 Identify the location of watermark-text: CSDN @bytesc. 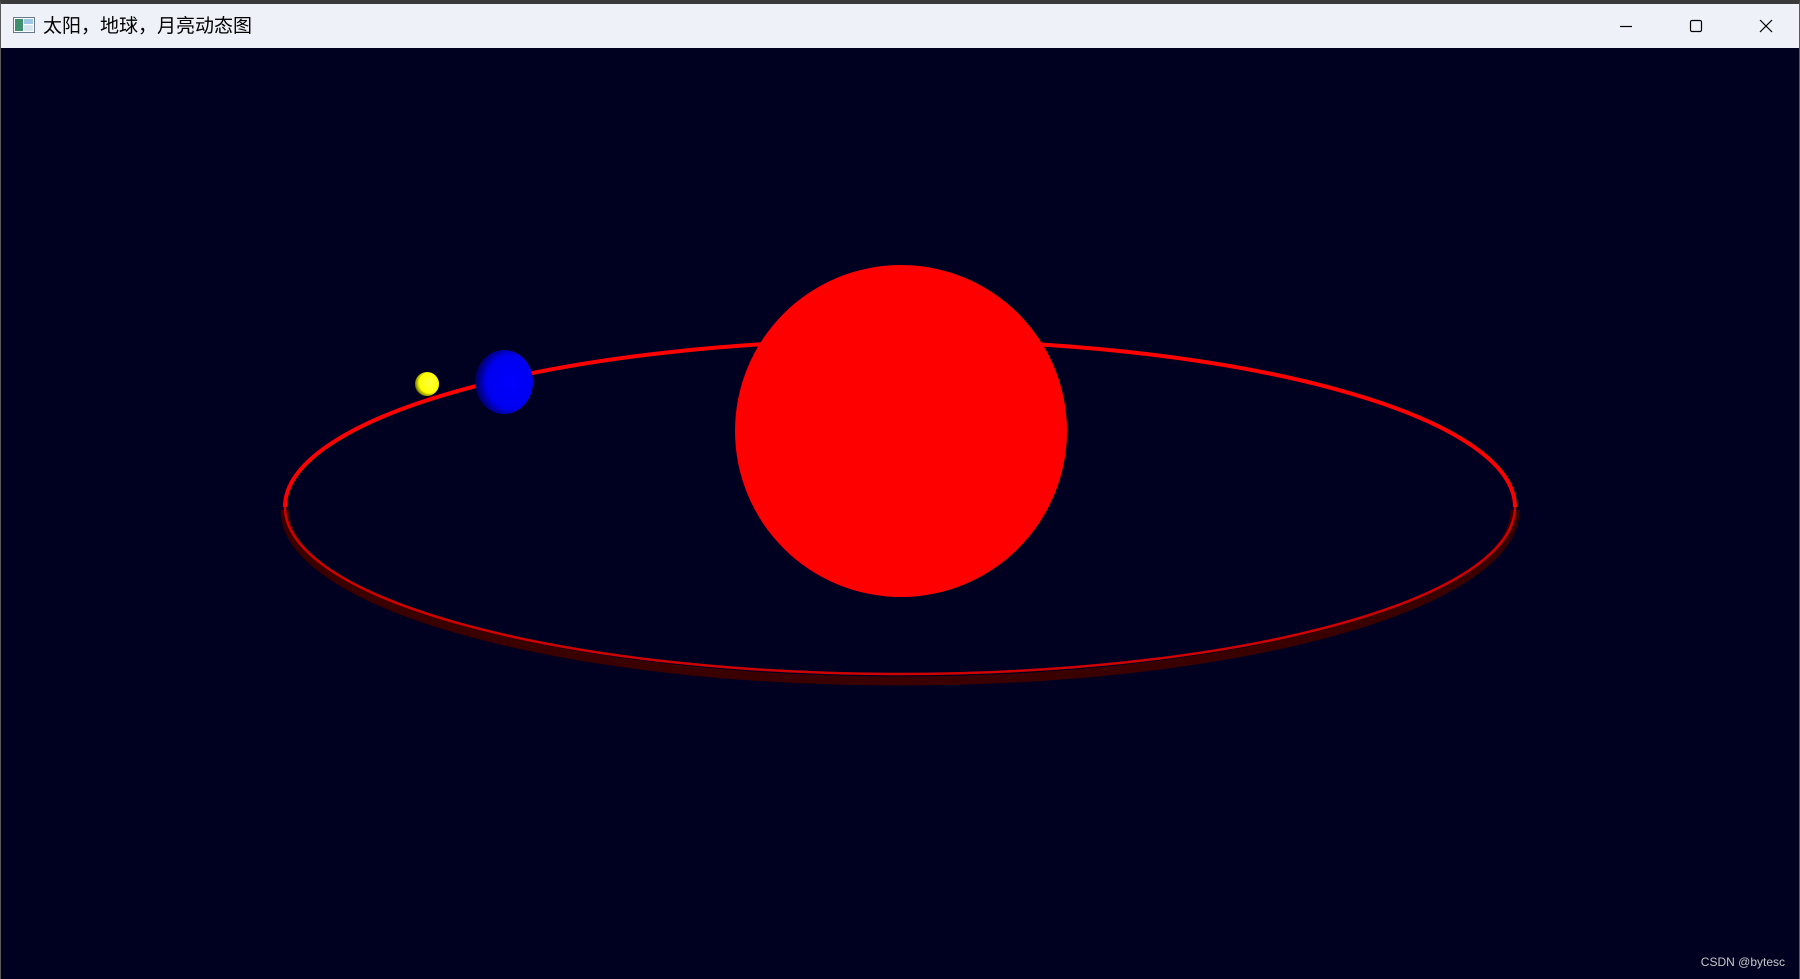
(1742, 962).